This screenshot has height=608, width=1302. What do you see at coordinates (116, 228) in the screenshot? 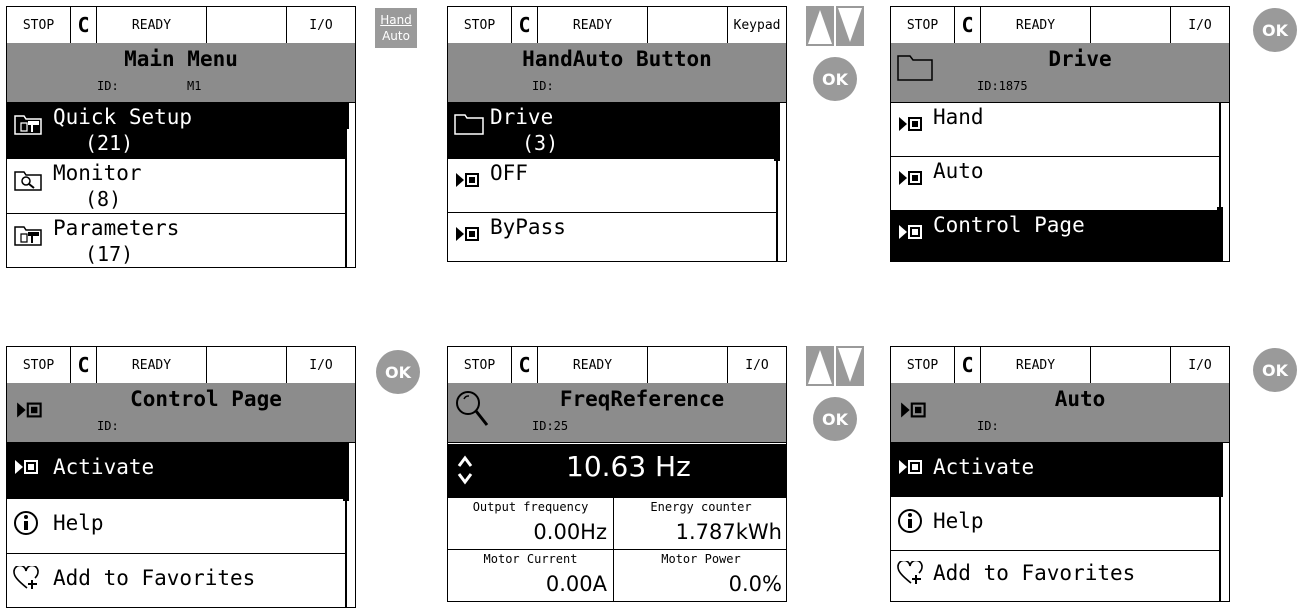
I see `menu-item-label: Parameters` at bounding box center [116, 228].